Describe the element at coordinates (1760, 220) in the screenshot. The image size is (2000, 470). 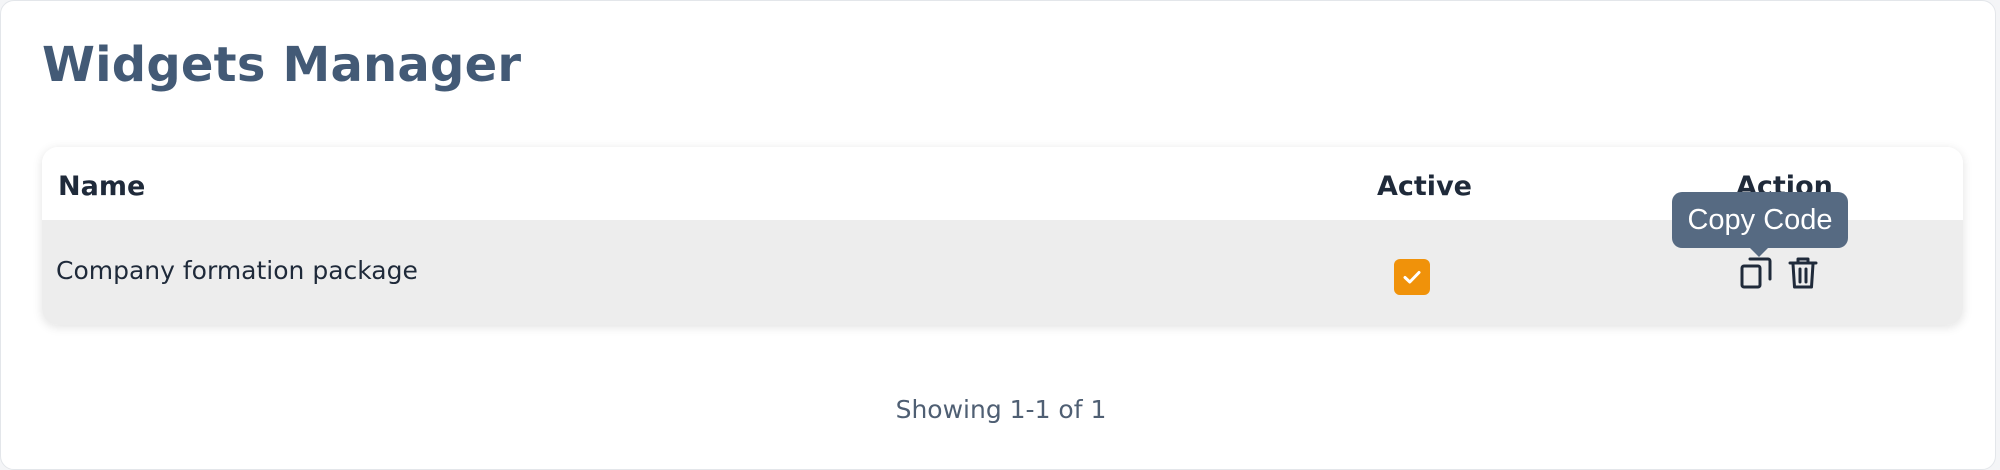
I see `copy-code-tooltip: Copy Code` at that location.